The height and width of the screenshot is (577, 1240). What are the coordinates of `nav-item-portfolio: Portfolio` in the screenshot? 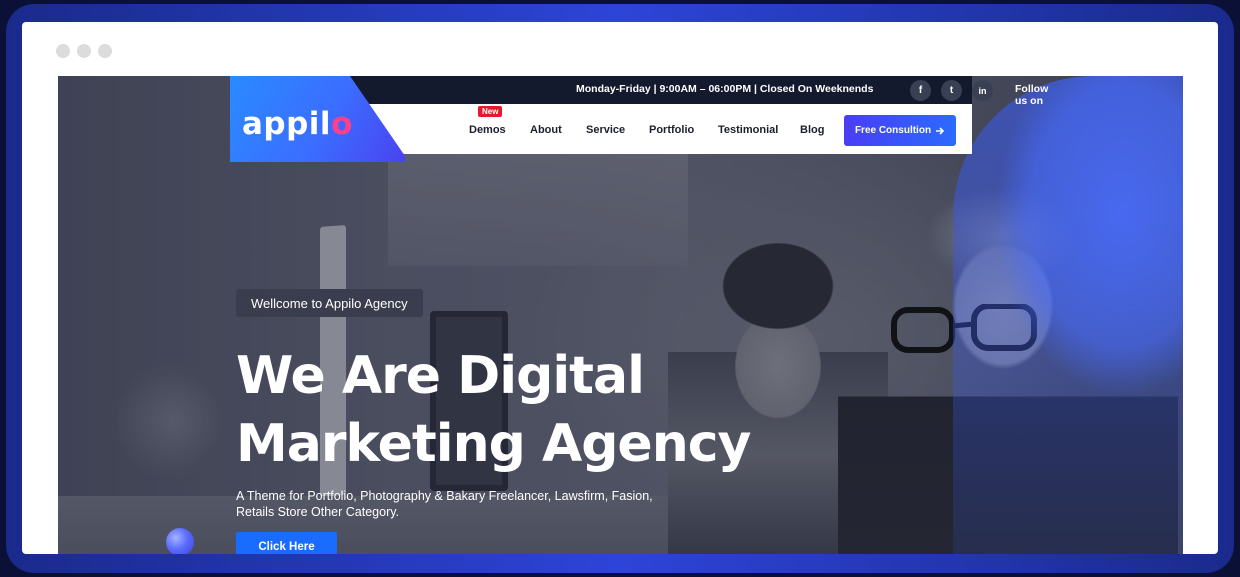 It's located at (671, 130).